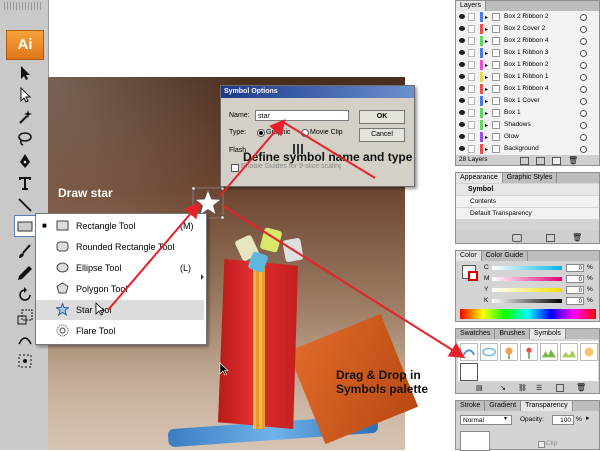 This screenshot has width=600, height=451. Describe the element at coordinates (581, 387) in the screenshot. I see `delete-symbol-icon: 🗑` at that location.